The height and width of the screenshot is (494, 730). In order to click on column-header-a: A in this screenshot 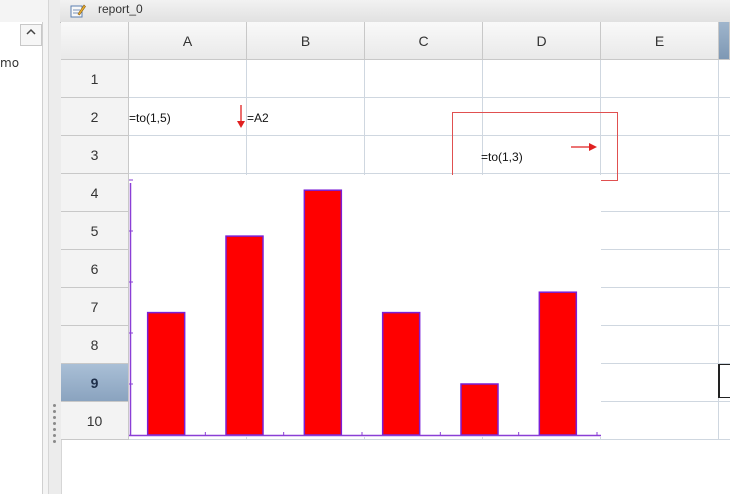, I will do `click(188, 41)`.